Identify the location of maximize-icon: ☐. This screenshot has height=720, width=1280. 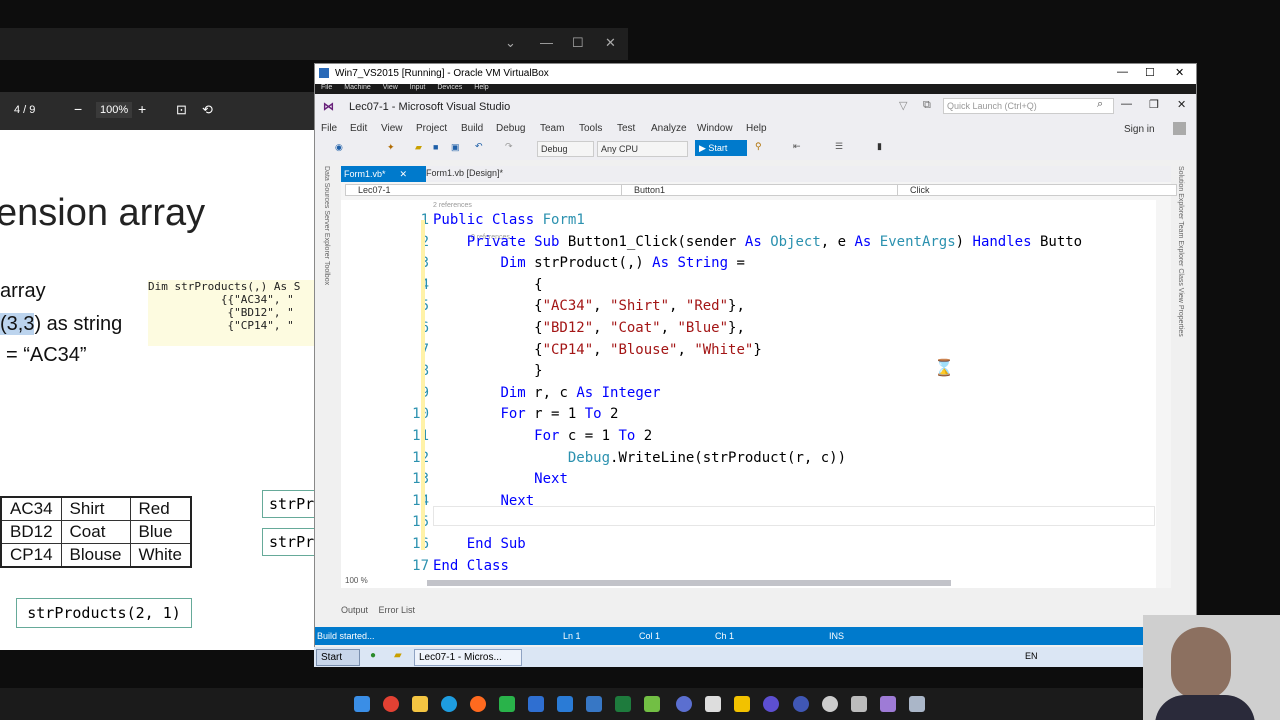
(578, 43).